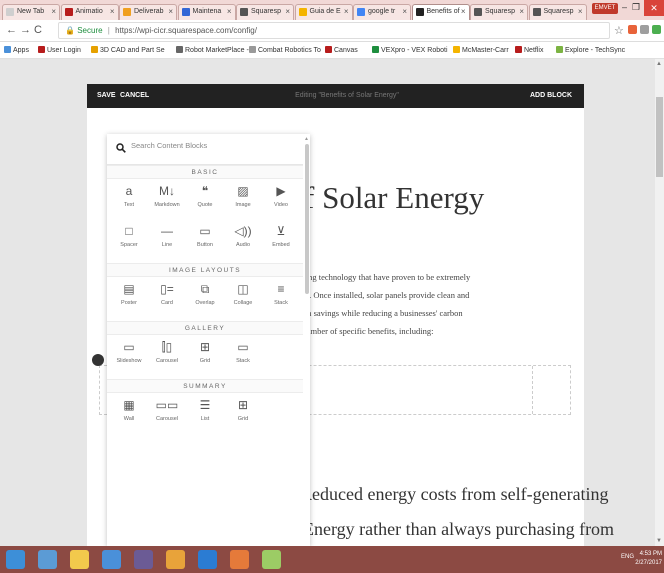  I want to click on forward-icon: →, so click(25, 30).